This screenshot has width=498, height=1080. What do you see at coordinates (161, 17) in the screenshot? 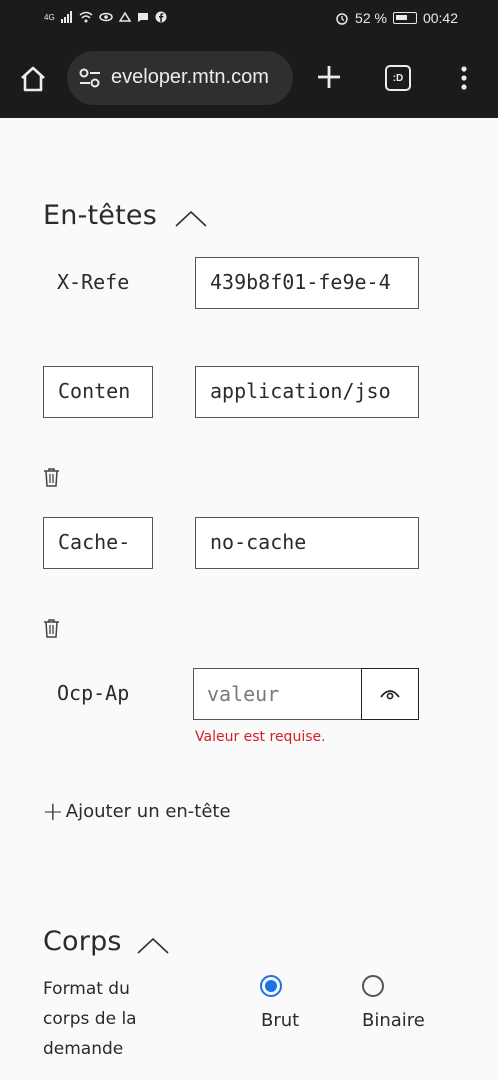
I see `facebook-icon` at bounding box center [161, 17].